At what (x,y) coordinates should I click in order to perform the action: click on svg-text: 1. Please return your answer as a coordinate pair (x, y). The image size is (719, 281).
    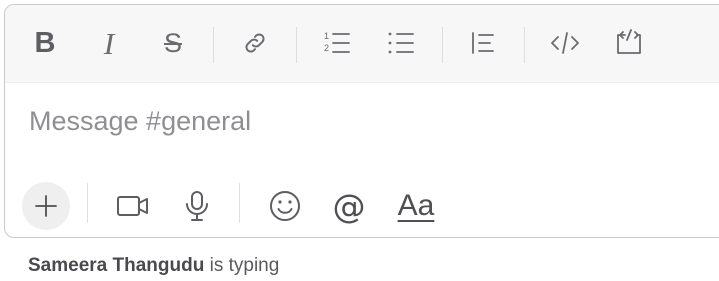
    Looking at the image, I should click on (326, 36).